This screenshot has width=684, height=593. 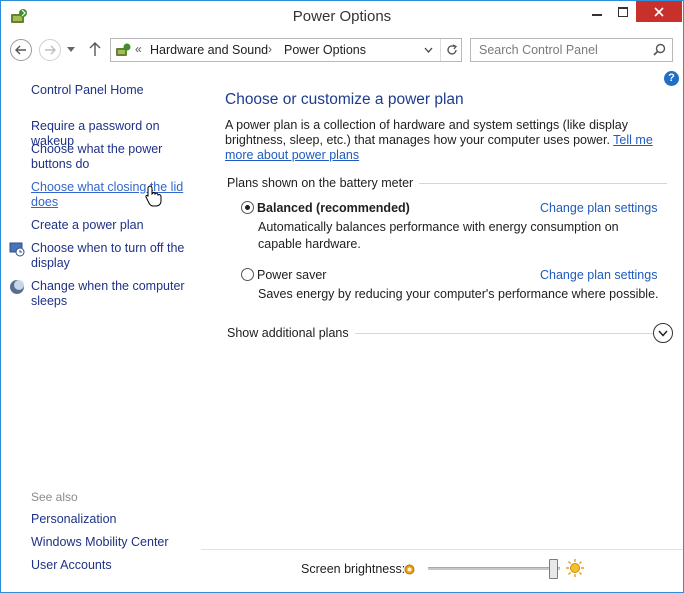 I want to click on balanced-plan-name: Balanced (recommended), so click(x=333, y=208).